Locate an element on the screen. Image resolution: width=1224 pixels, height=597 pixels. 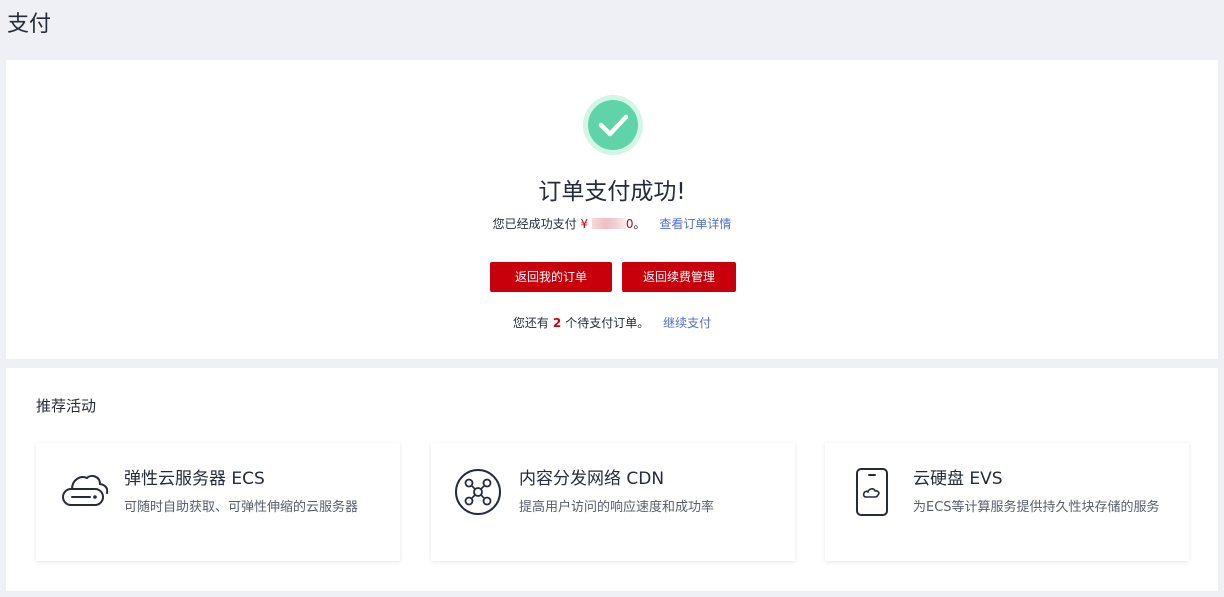
paid-prefix: 您已经成功支付 is located at coordinates (534, 224).